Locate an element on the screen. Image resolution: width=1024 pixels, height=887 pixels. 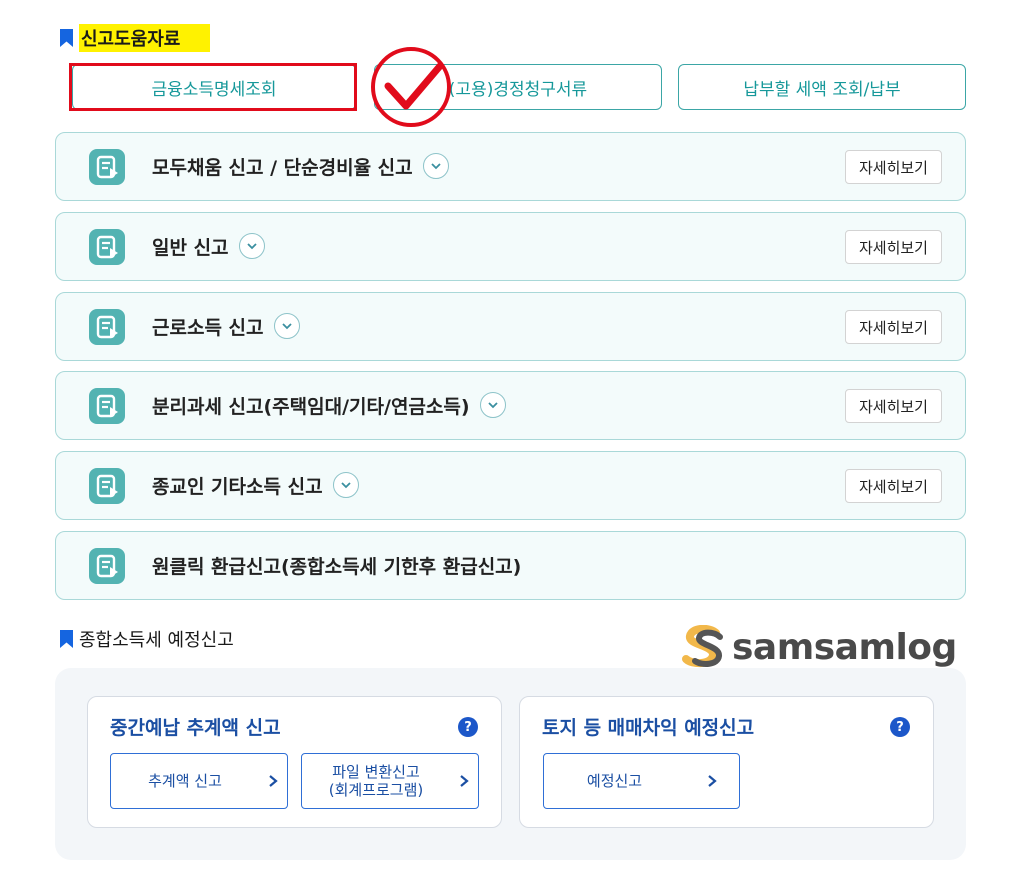
section-title-help-data: 신고도움자료 is located at coordinates (135, 38).